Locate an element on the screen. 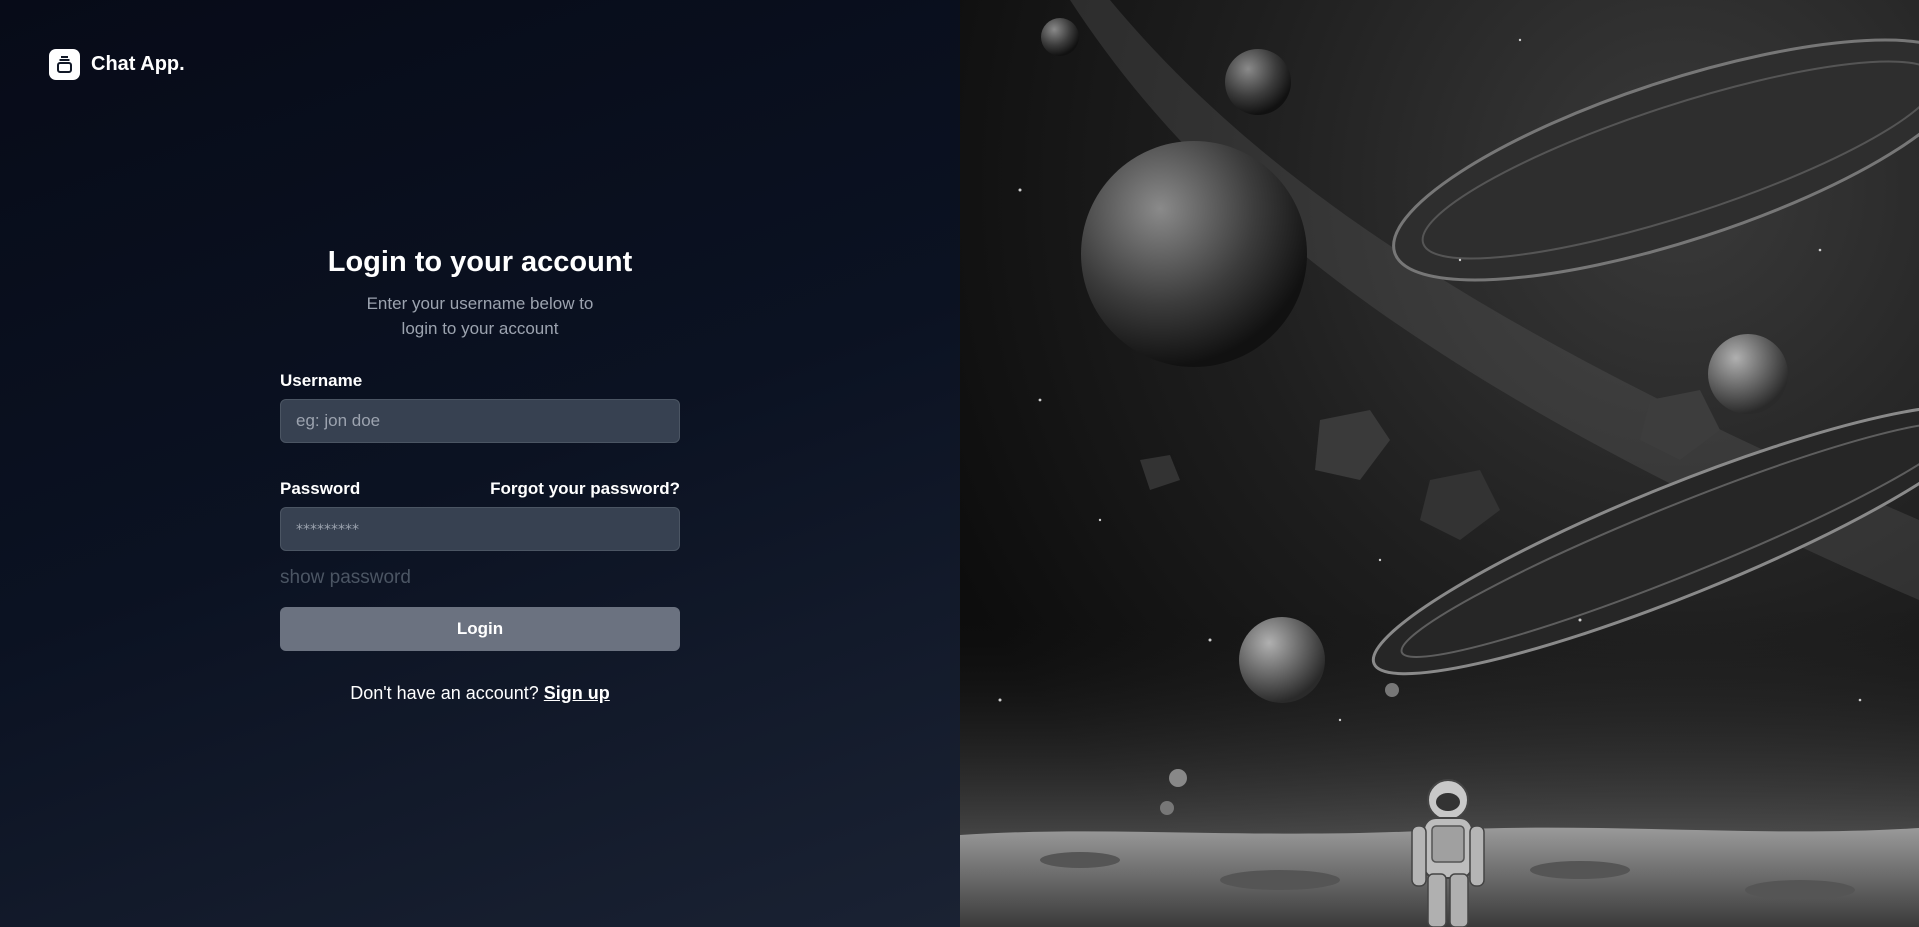  chat-stack-icon is located at coordinates (64, 64).